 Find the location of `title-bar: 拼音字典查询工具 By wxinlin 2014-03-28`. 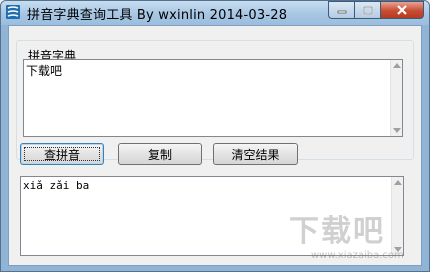

title-bar: 拼音字典查询工具 By wxinlin 2014-03-28 is located at coordinates (215, 13).